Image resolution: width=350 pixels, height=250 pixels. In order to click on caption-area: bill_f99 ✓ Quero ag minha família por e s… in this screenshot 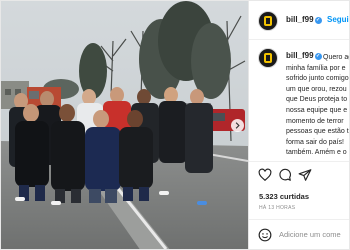, I will do `click(299, 99)`.